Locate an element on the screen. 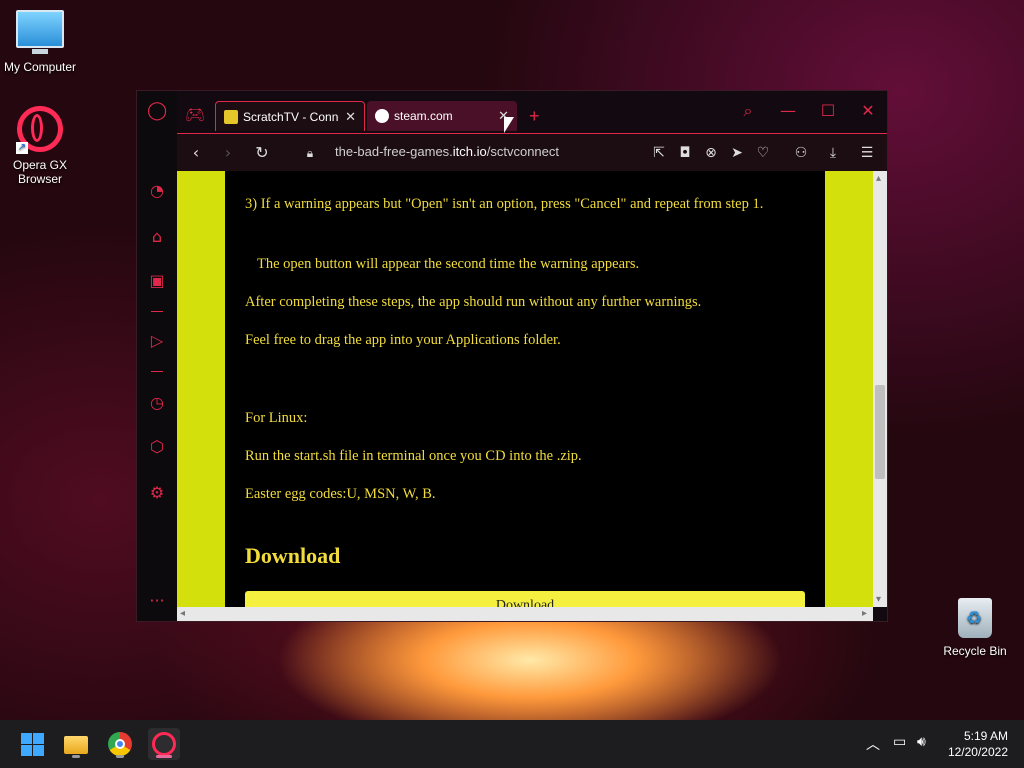 Image resolution: width=1024 pixels, height=768 pixels. sidebar: ◯ ◔ ⌂ ▣ ▷ ◷ ⬡ ⚙ ··· is located at coordinates (157, 356).